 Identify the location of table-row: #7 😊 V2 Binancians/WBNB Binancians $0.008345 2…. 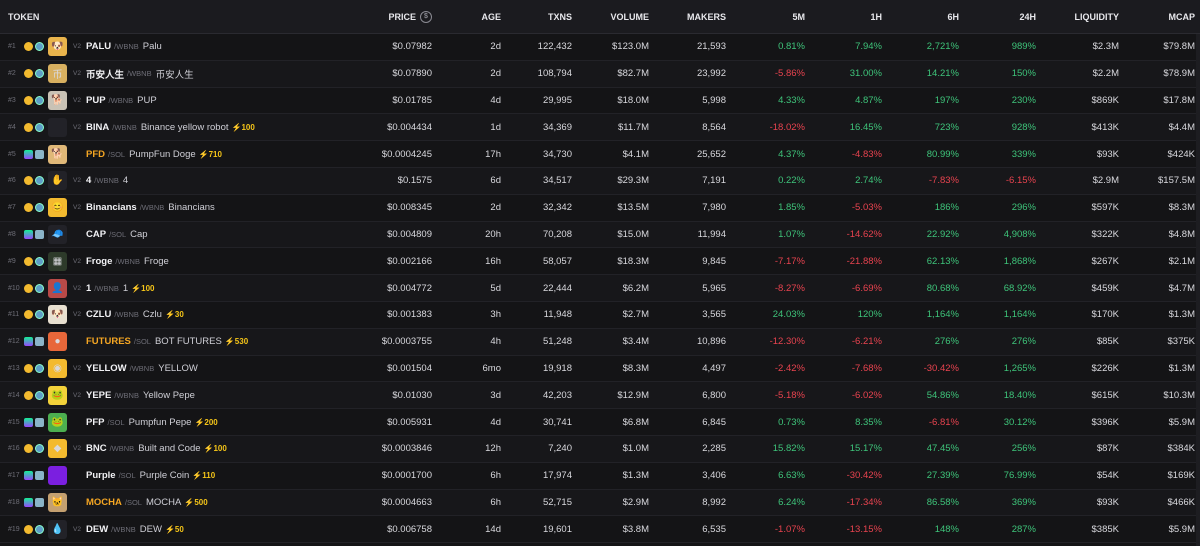
(600, 208).